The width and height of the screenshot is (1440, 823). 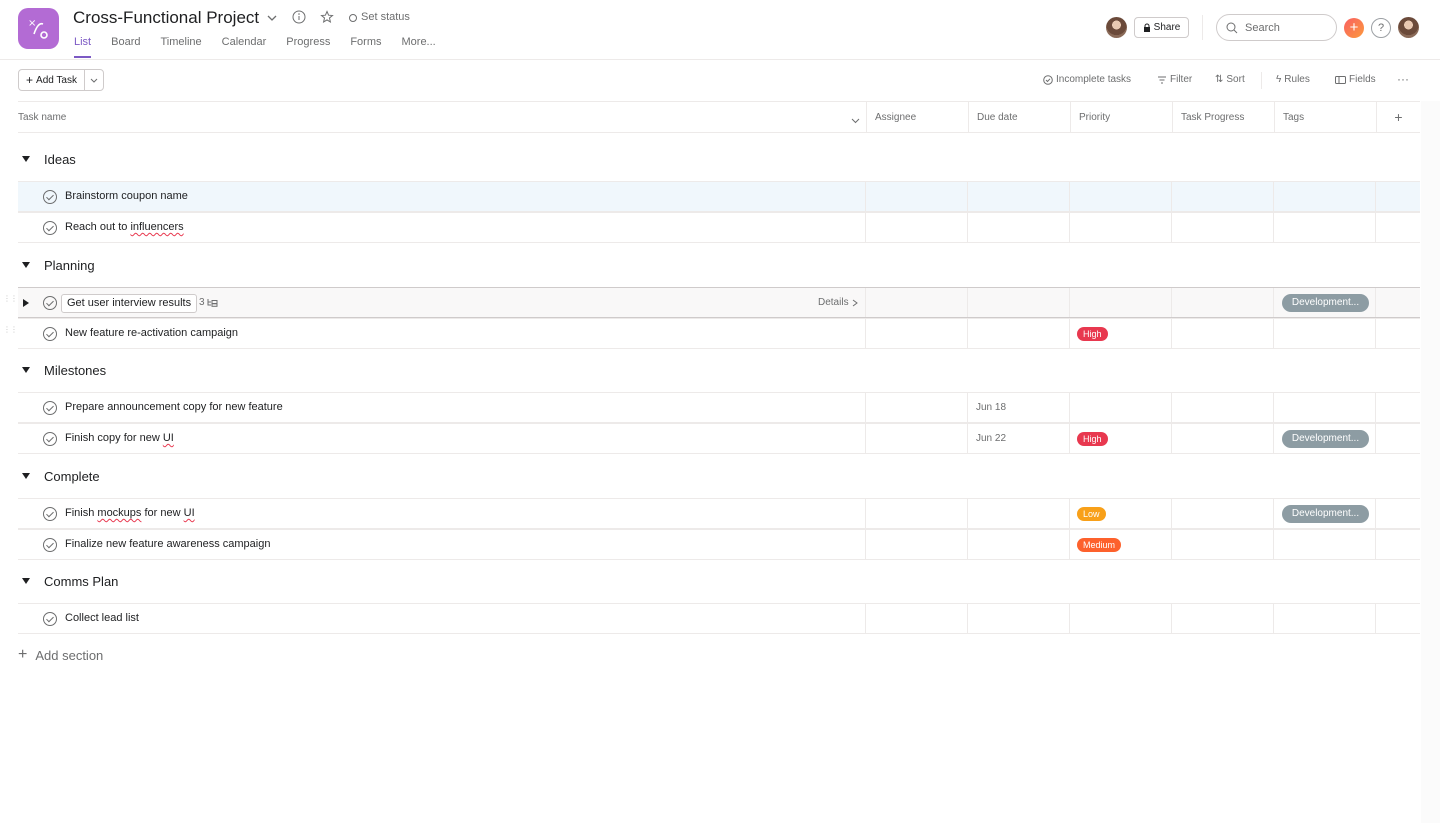 What do you see at coordinates (75, 370) in the screenshot?
I see `section-name: Milestones` at bounding box center [75, 370].